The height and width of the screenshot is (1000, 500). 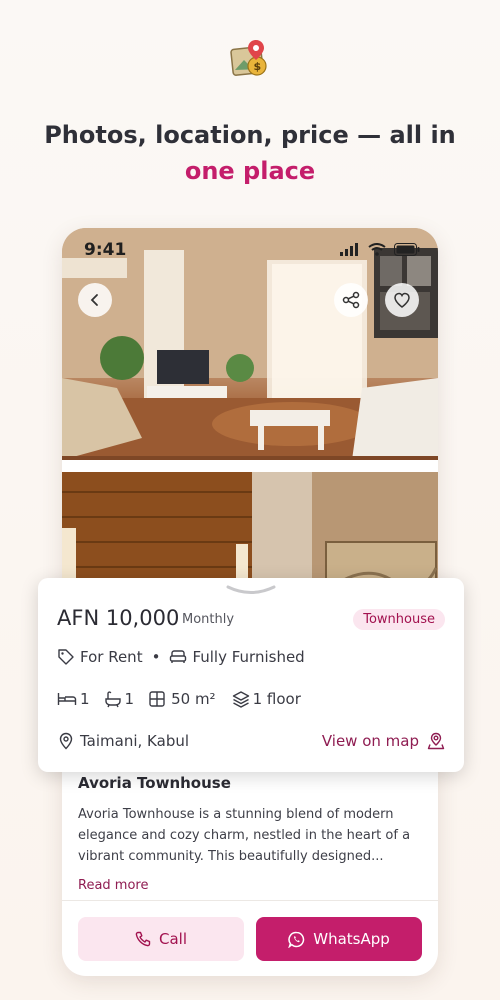 I want to click on tag-icon, so click(x=66, y=657).